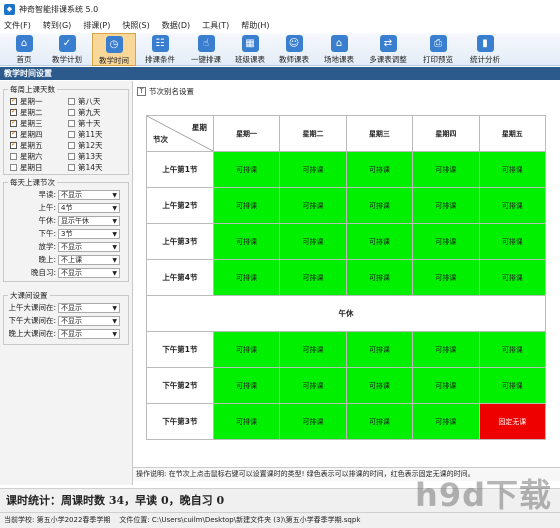  I want to click on toolbar-button-1: ✓ 教学计划, so click(67, 49).